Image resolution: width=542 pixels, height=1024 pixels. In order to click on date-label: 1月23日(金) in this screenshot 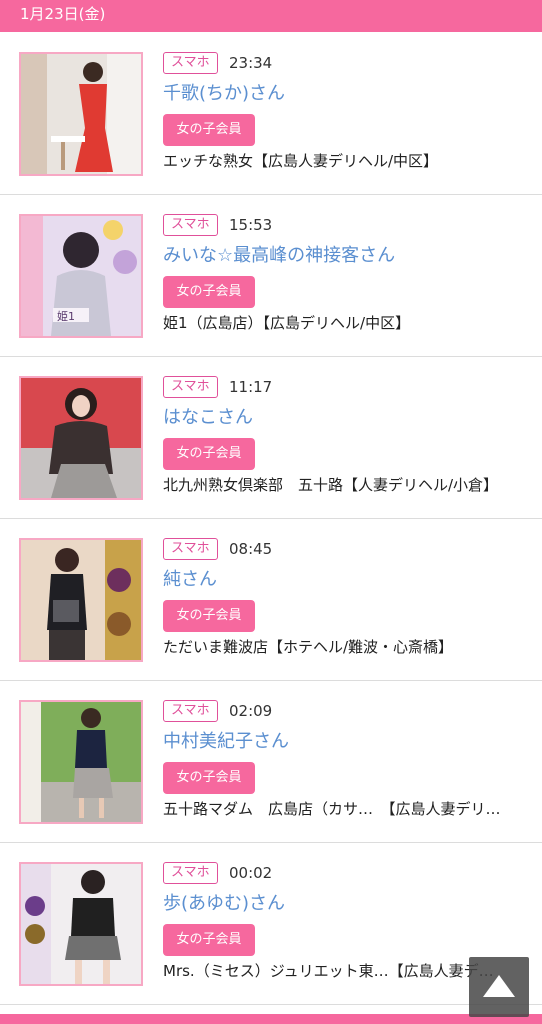, I will do `click(63, 14)`.